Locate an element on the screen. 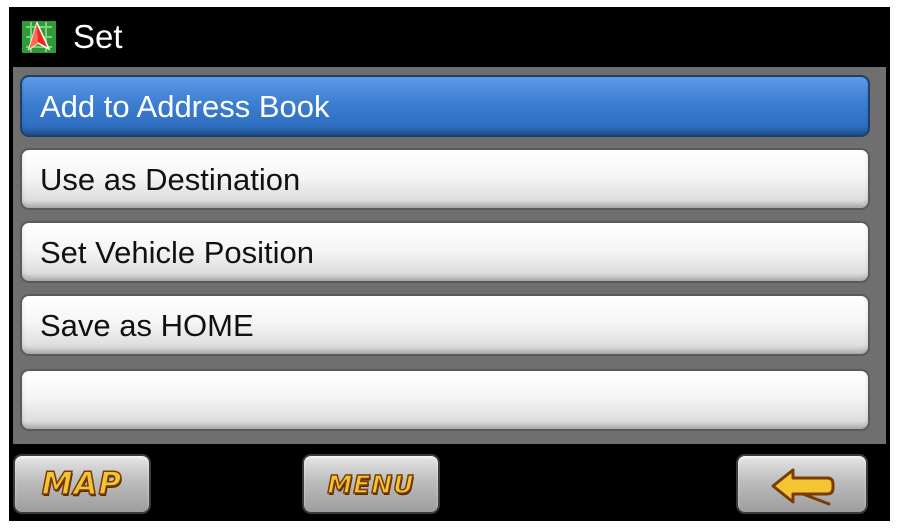 This screenshot has height=529, width=898. map-button-label: MAP is located at coordinates (82, 484).